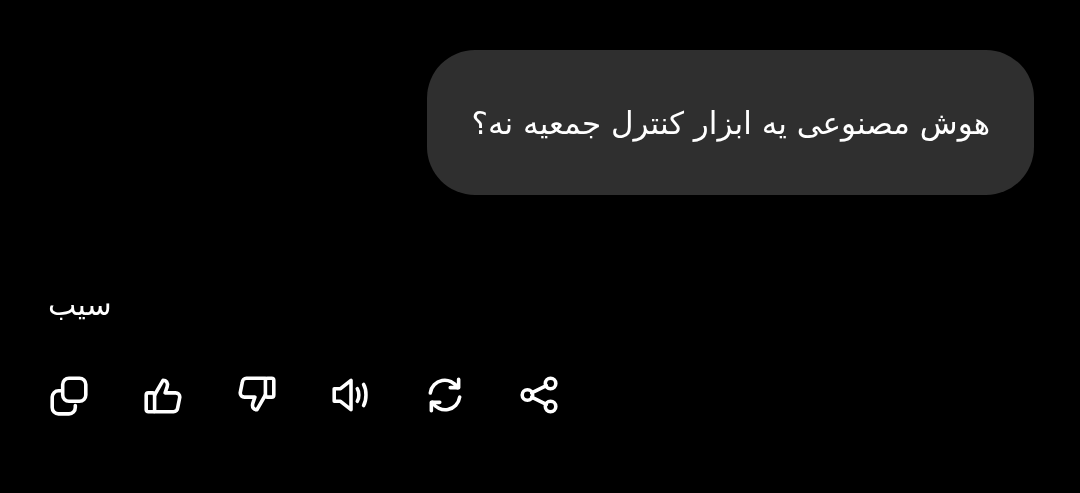  I want to click on copy-icon, so click(69, 395).